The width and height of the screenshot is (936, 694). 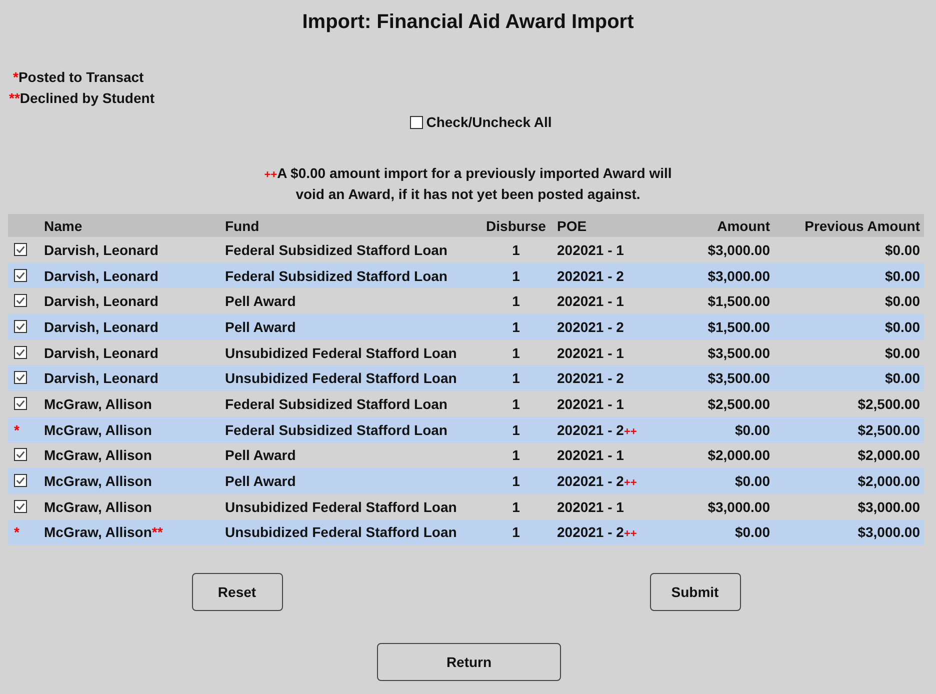 What do you see at coordinates (271, 175) in the screenshot?
I see `note-marker: ++` at bounding box center [271, 175].